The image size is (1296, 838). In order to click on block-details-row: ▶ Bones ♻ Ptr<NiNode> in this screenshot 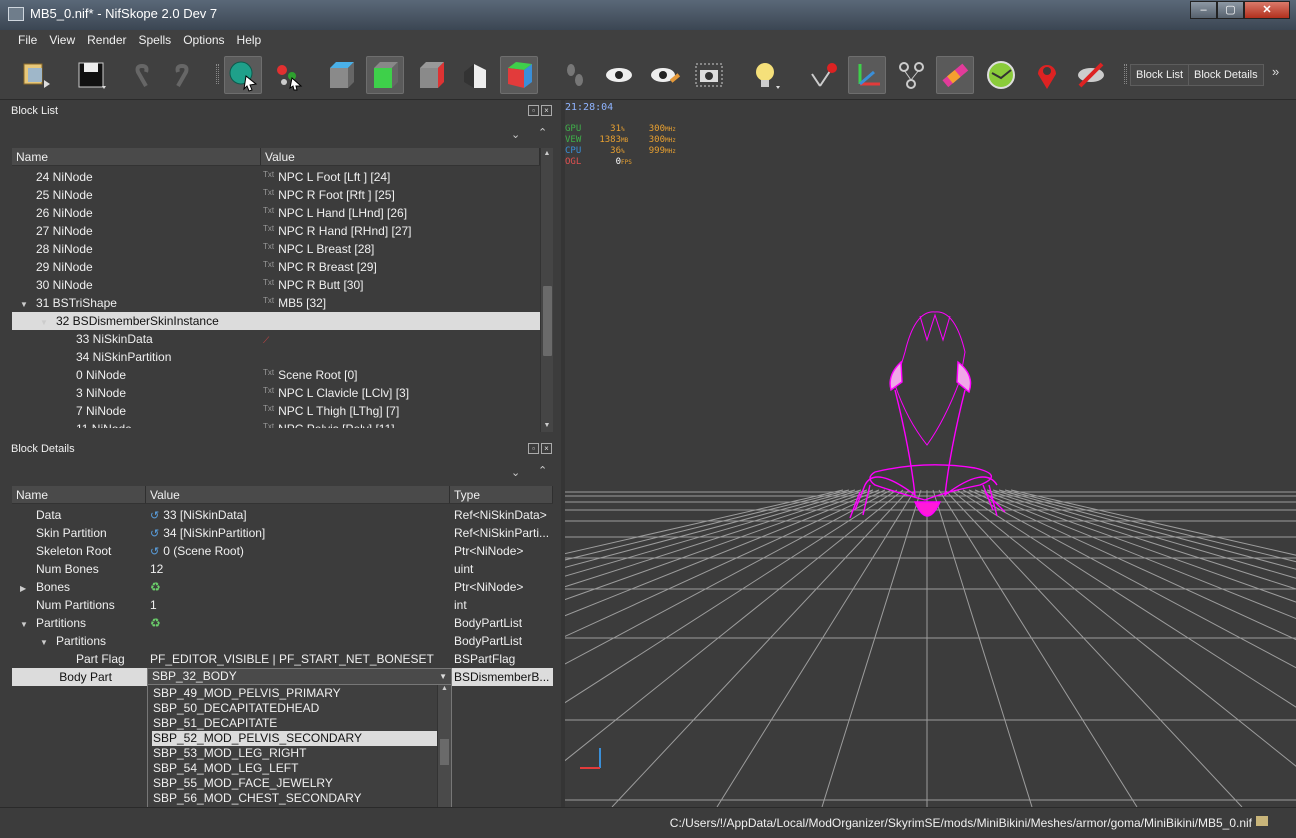, I will do `click(282, 587)`.